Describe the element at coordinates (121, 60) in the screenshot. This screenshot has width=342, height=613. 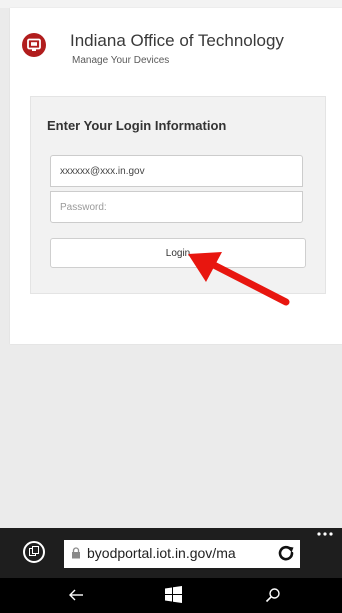
I see `org-subtitle: Manage Your Devices` at that location.